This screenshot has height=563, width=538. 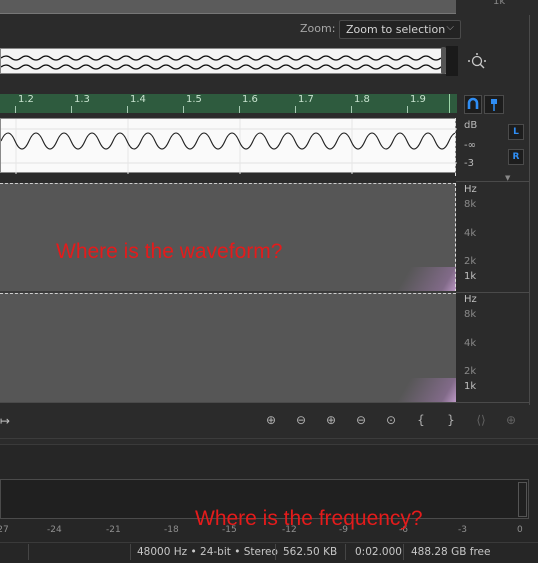 I want to click on zoom-in-both-icon: ⟨⟩, so click(x=481, y=420).